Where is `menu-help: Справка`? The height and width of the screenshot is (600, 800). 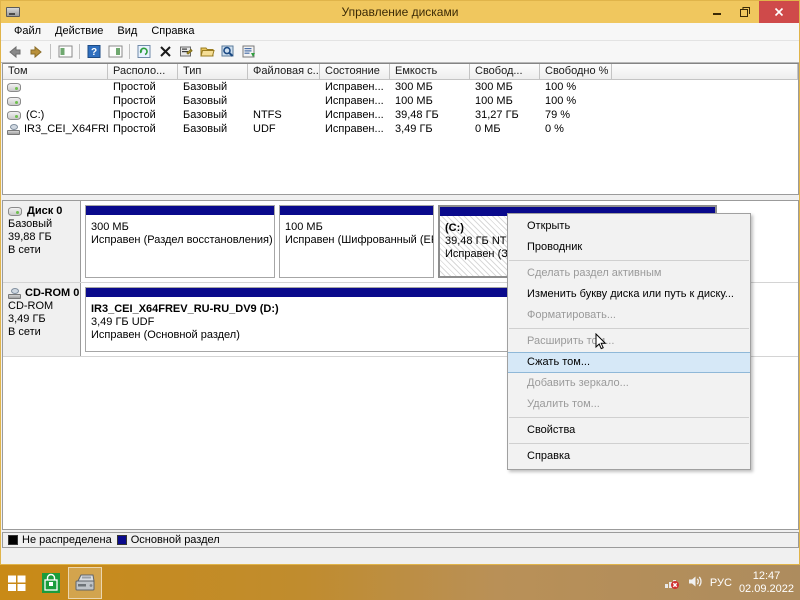 menu-help: Справка is located at coordinates (172, 31).